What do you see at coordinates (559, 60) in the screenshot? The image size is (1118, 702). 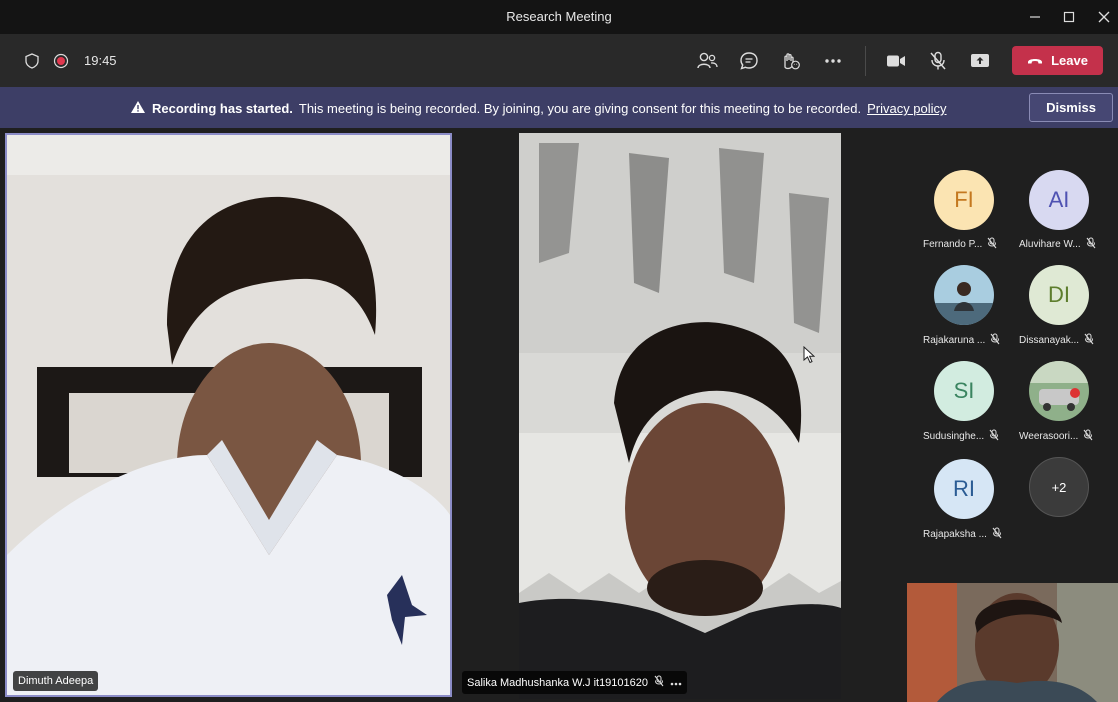 I see `meeting-toolbar: 19:45 Leave` at bounding box center [559, 60].